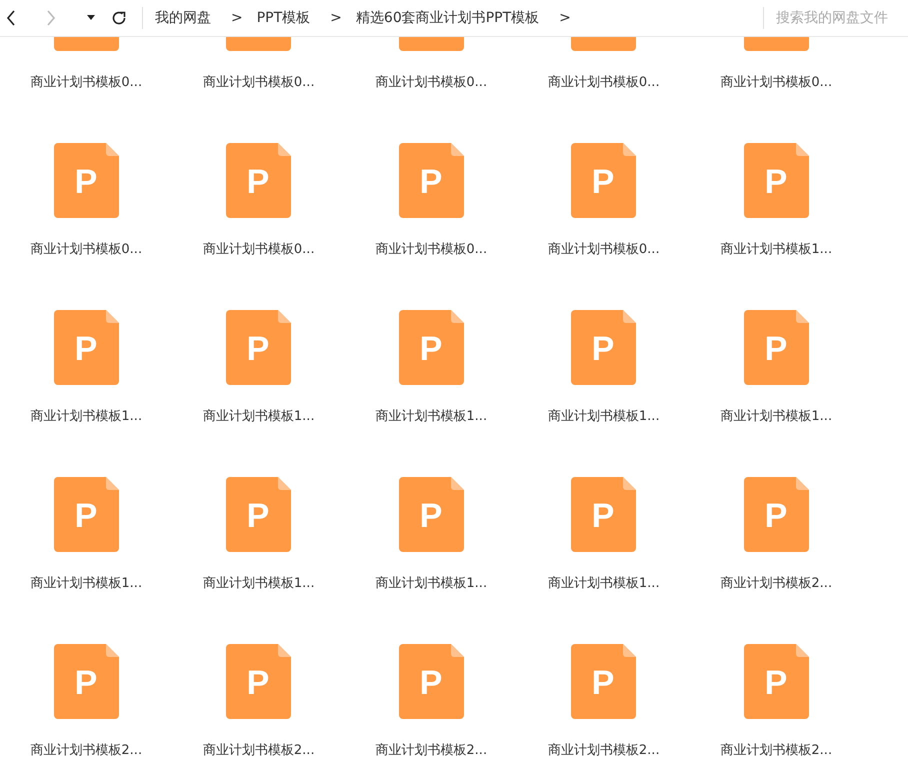 This screenshot has height=763, width=908. Describe the element at coordinates (283, 18) in the screenshot. I see `breadcrumb-link: PPT模板` at that location.